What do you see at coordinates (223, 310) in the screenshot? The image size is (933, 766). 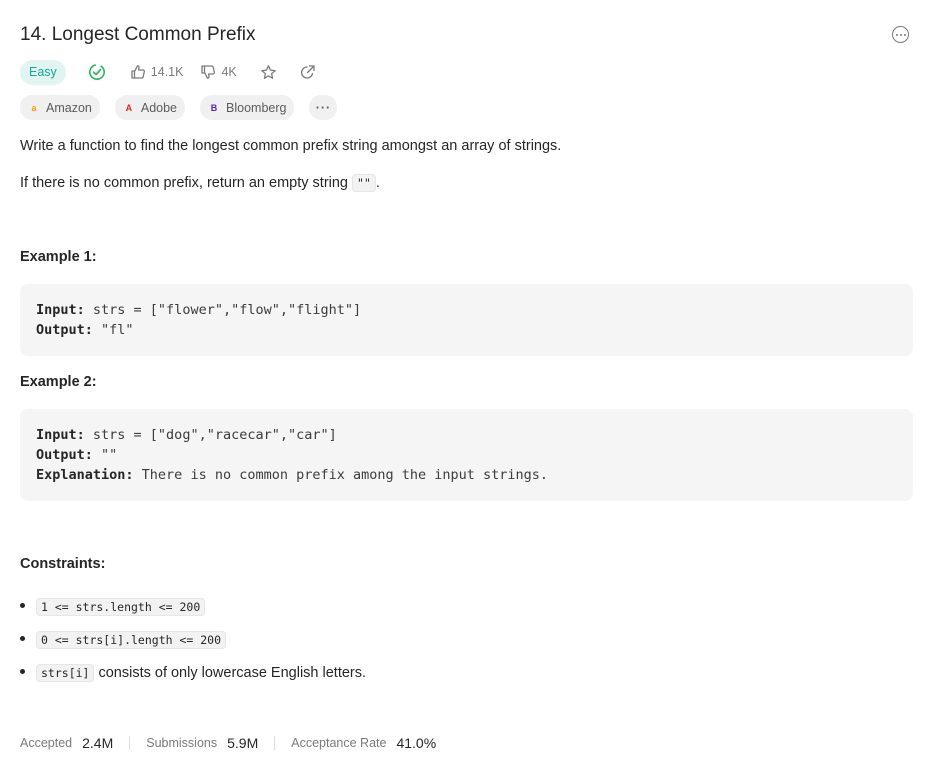 I see `input-value: strs = ["flower","flow","flight"]` at bounding box center [223, 310].